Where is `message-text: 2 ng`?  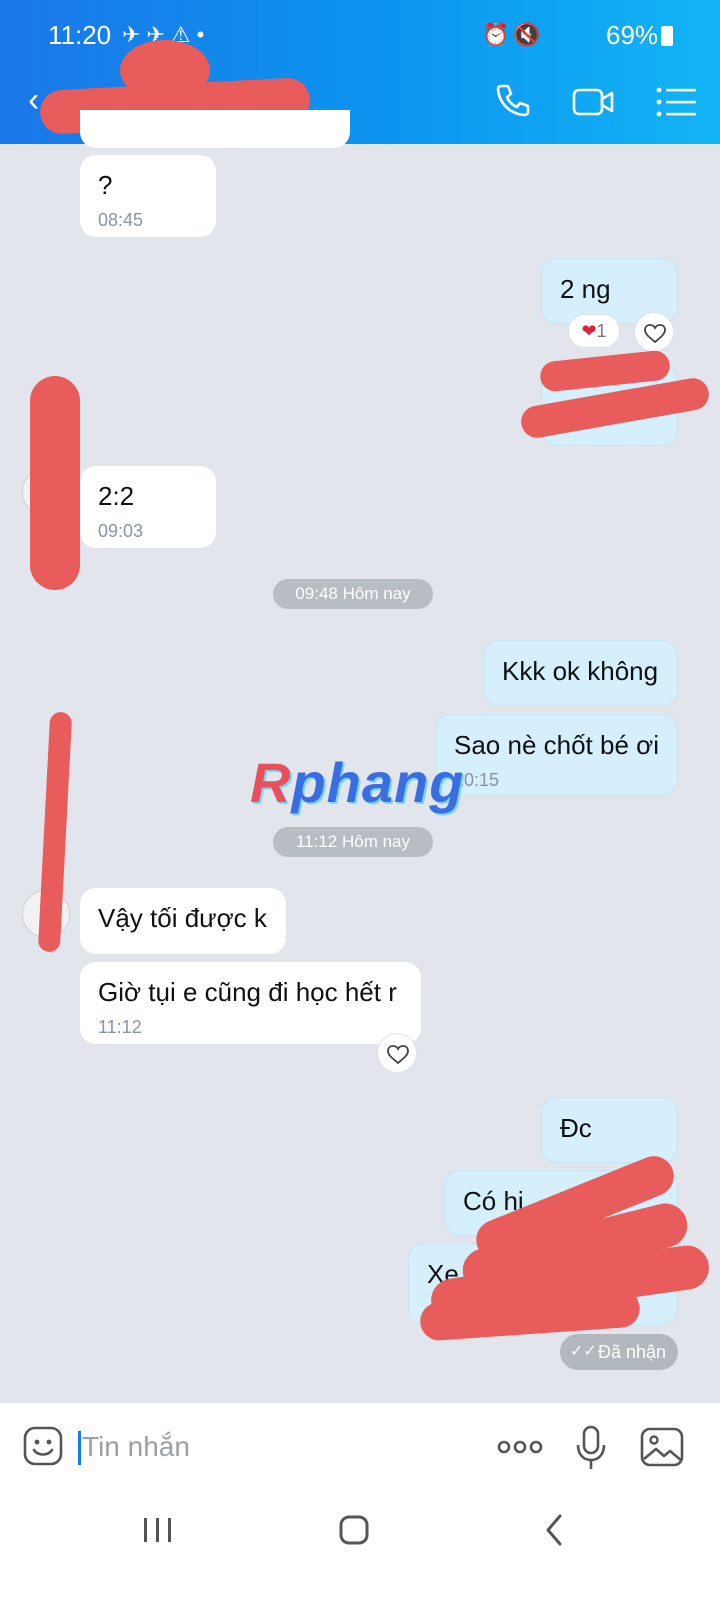 message-text: 2 ng is located at coordinates (585, 289).